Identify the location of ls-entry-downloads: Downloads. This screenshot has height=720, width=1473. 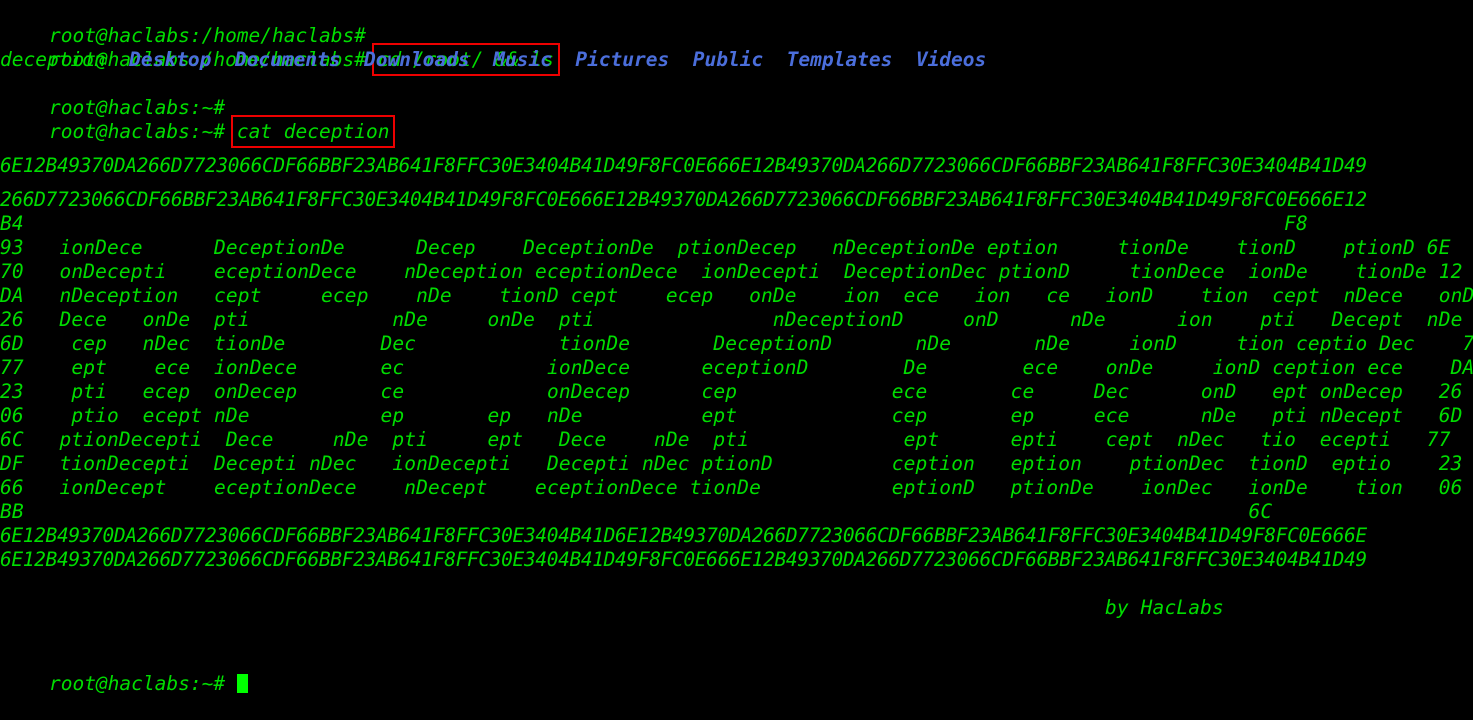
(416, 59).